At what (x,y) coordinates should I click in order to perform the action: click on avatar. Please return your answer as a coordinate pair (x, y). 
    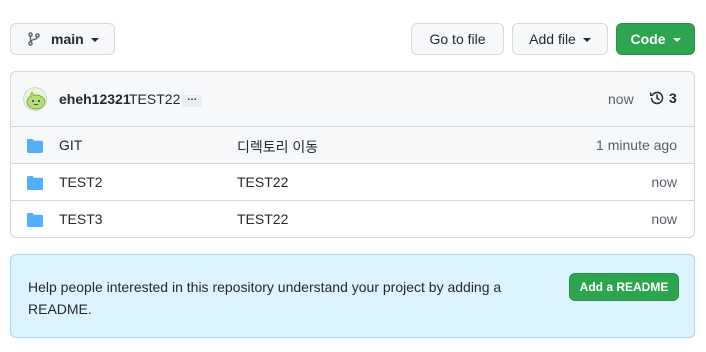
    Looking at the image, I should click on (35, 99).